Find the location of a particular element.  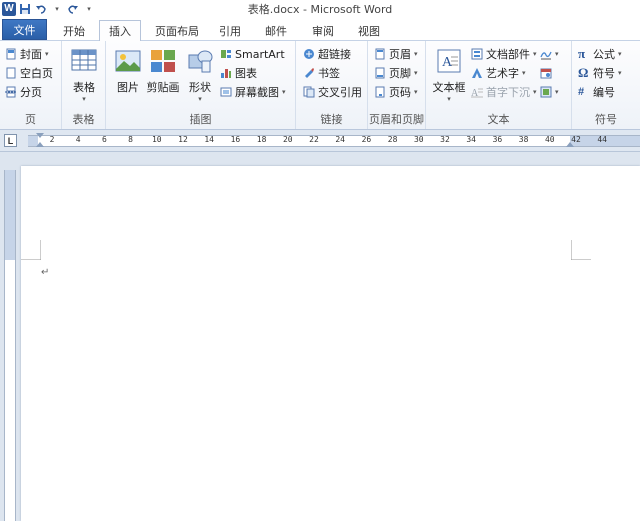

table-label: 表格 is located at coordinates (84, 87).